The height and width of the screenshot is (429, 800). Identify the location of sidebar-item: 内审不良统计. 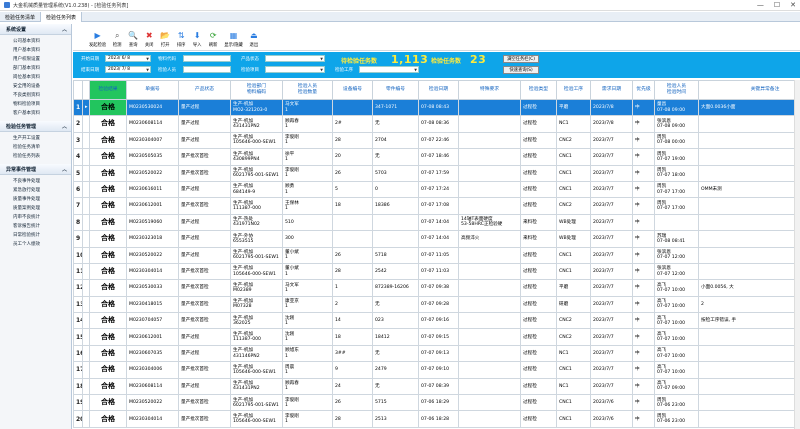
(35, 216).